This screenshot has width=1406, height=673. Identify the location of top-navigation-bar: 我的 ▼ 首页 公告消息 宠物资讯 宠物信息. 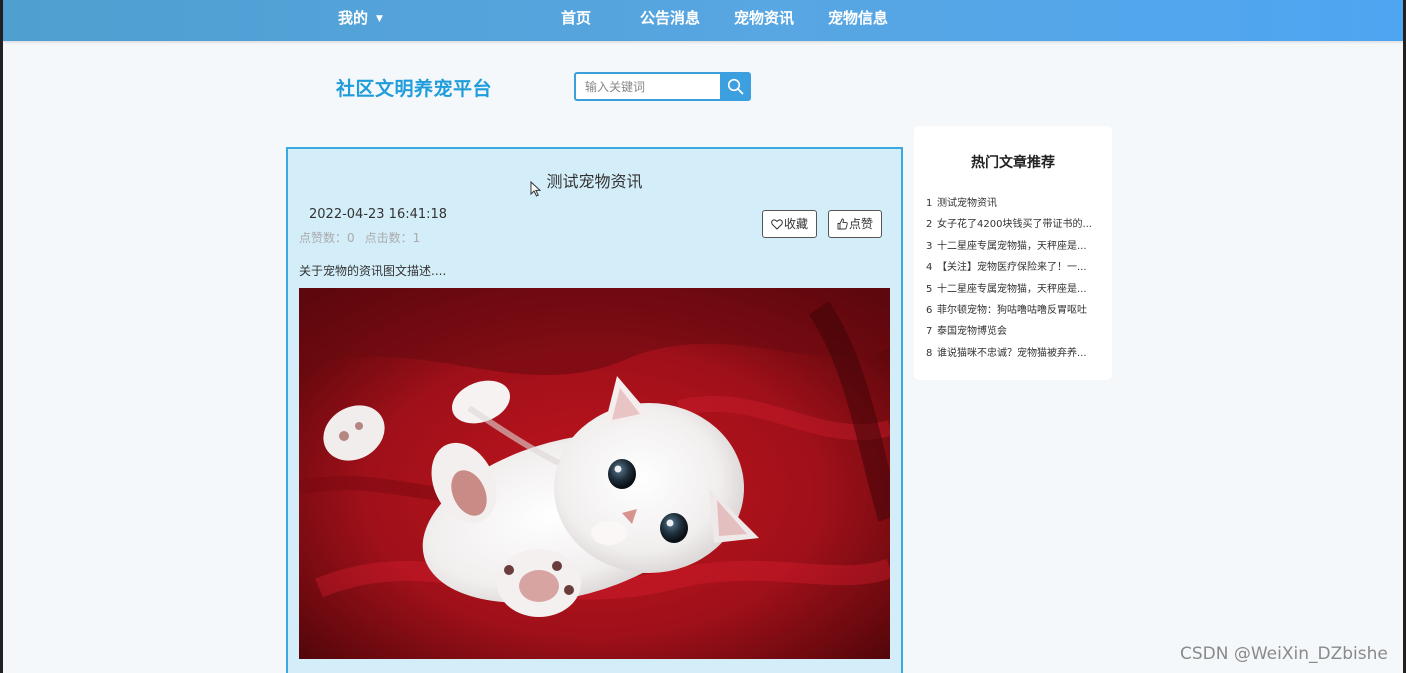
(703, 20).